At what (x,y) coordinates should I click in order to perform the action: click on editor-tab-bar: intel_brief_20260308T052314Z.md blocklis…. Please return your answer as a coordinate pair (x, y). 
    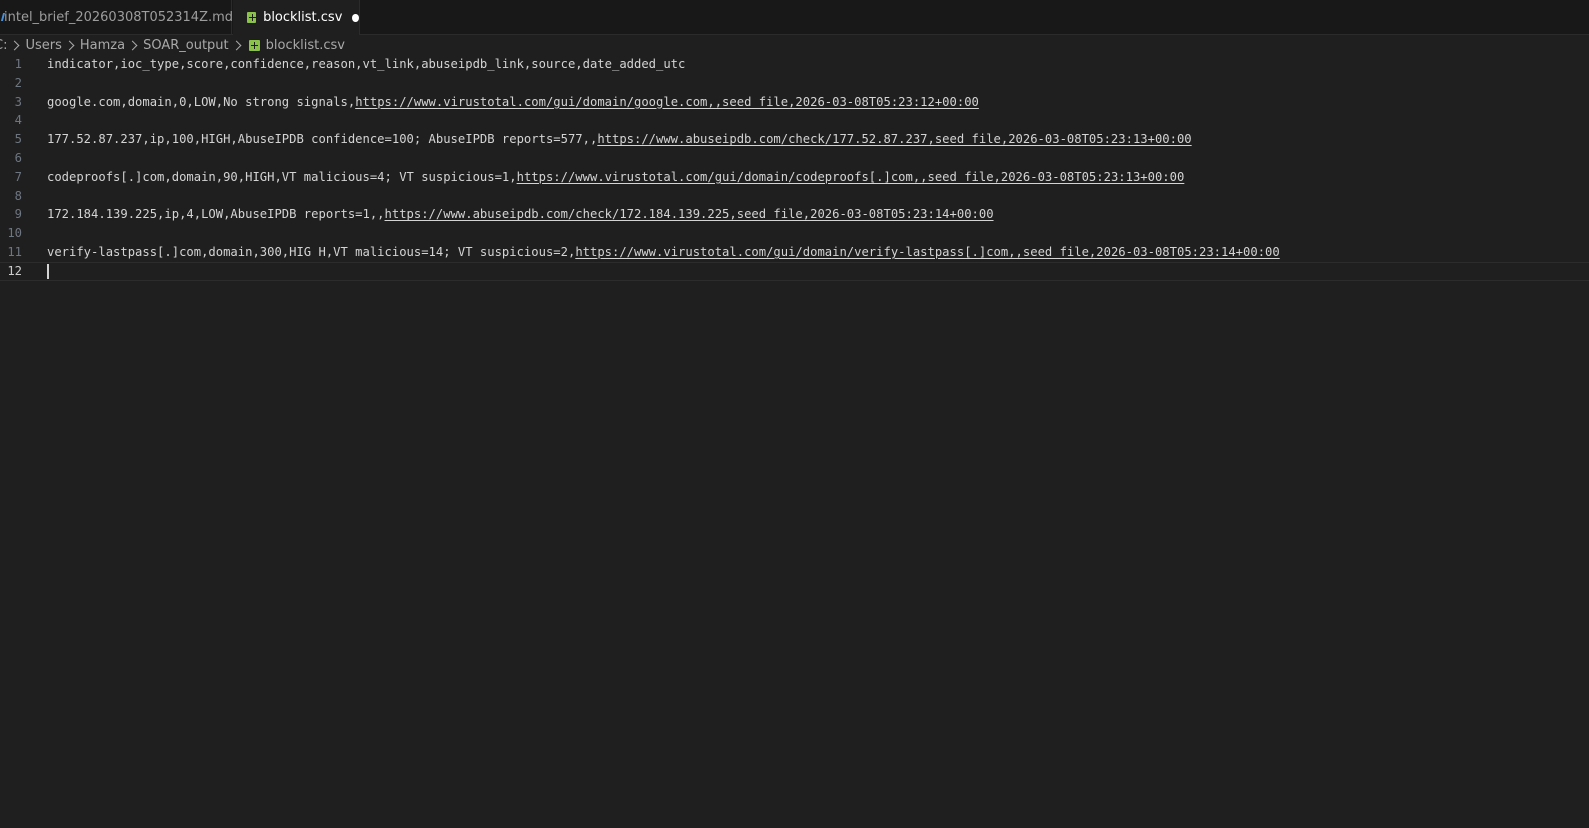
    Looking at the image, I should click on (794, 17).